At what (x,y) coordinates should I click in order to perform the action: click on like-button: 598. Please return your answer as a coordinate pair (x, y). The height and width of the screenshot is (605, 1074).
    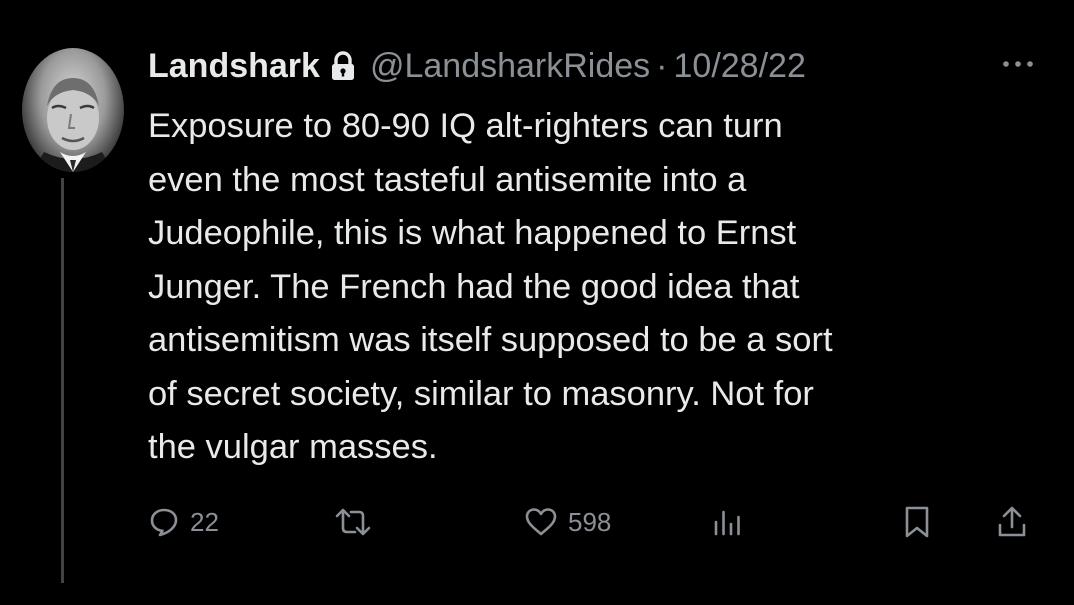
    Looking at the image, I should click on (567, 522).